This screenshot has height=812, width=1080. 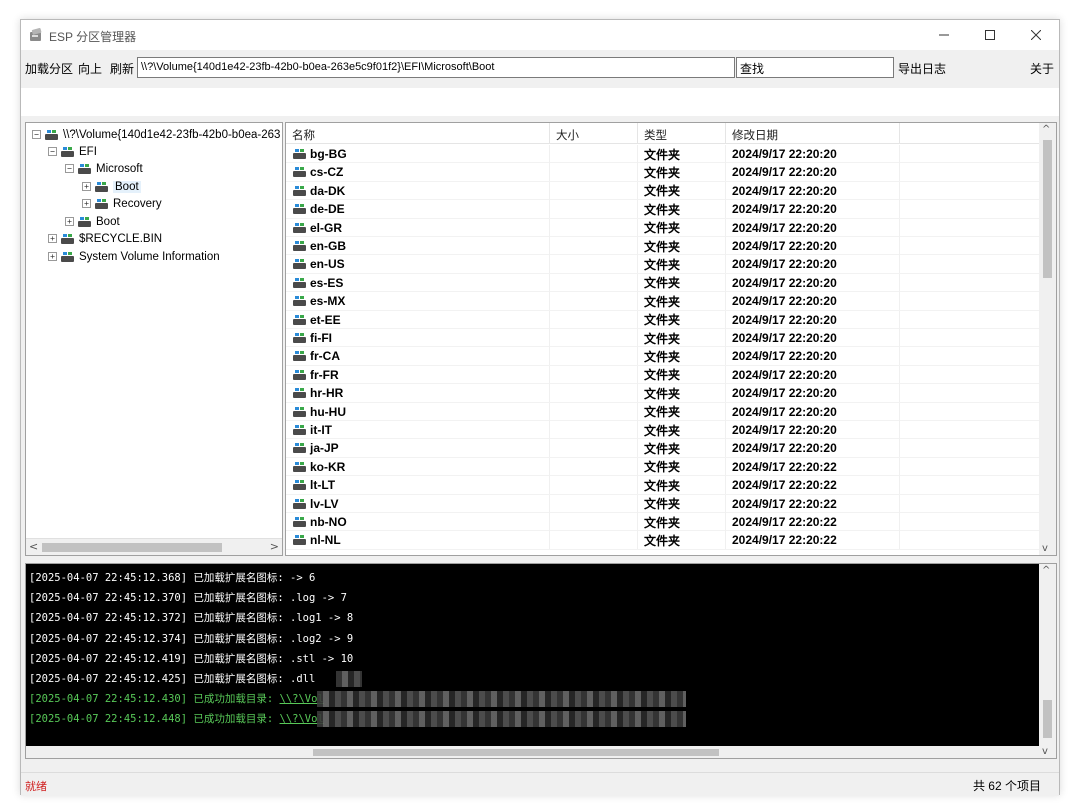 I want to click on refresh-button: 刷新, so click(x=122, y=68).